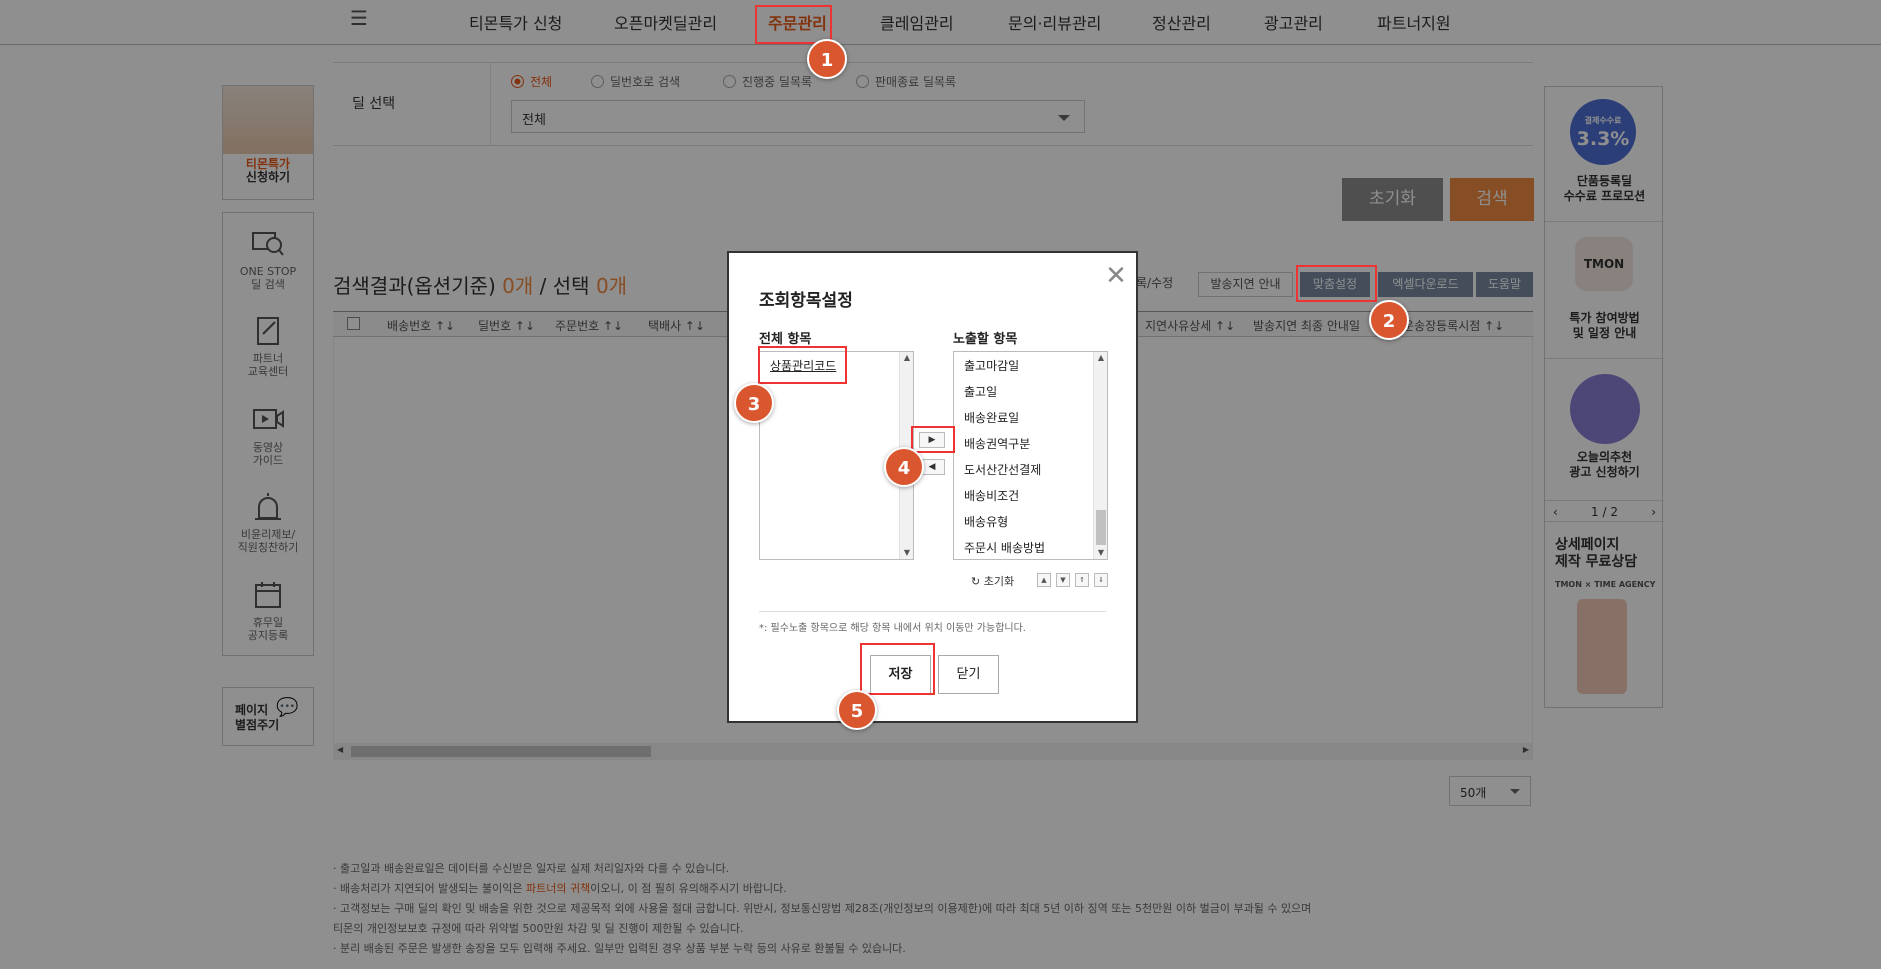 Image resolution: width=1881 pixels, height=969 pixels. Describe the element at coordinates (991, 495) in the screenshot. I see `list-item: 배송비조건` at that location.